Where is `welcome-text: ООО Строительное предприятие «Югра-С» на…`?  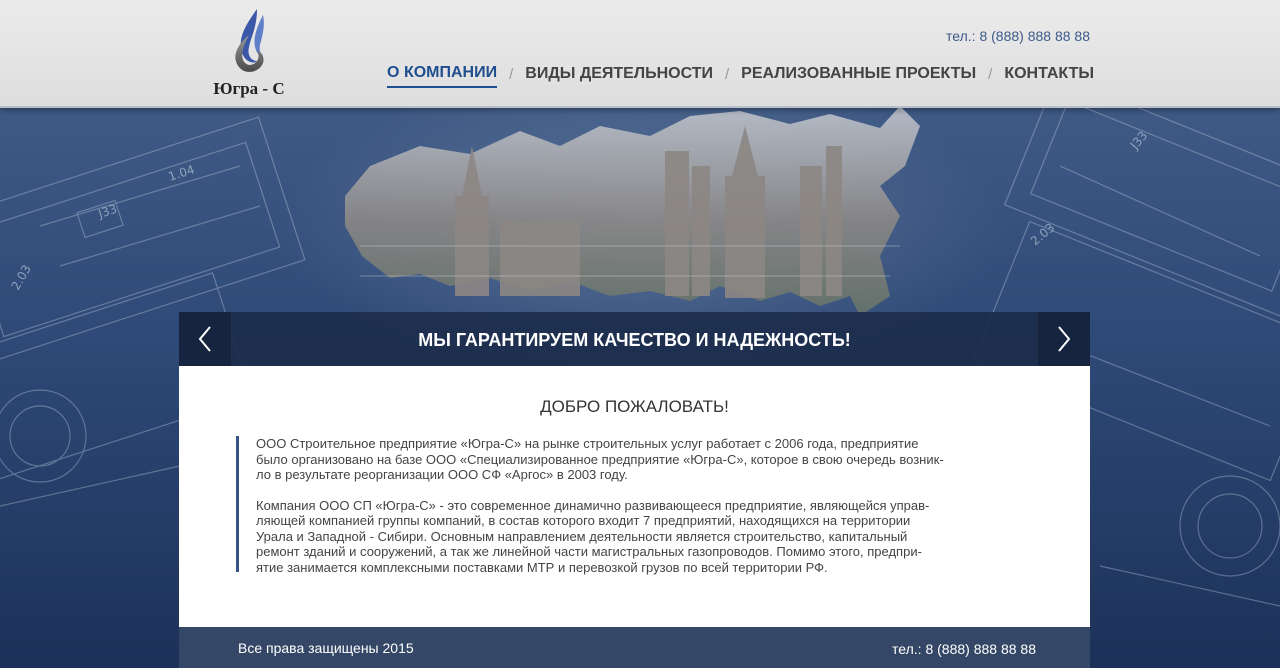 welcome-text: ООО Строительное предприятие «Югра-С» на… is located at coordinates (627, 505).